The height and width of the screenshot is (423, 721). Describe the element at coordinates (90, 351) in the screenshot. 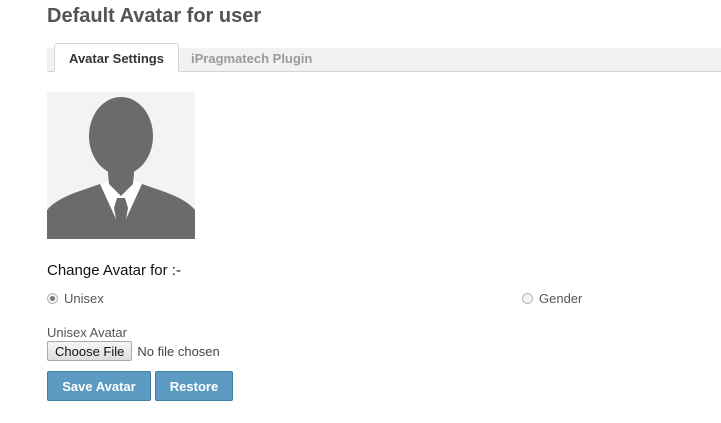

I see `choose-file-button: Choose File` at that location.